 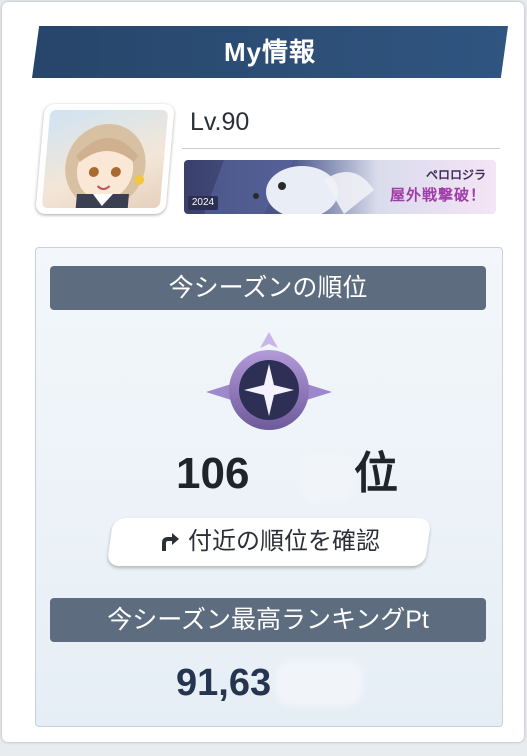 I want to click on avatar, so click(x=105, y=159).